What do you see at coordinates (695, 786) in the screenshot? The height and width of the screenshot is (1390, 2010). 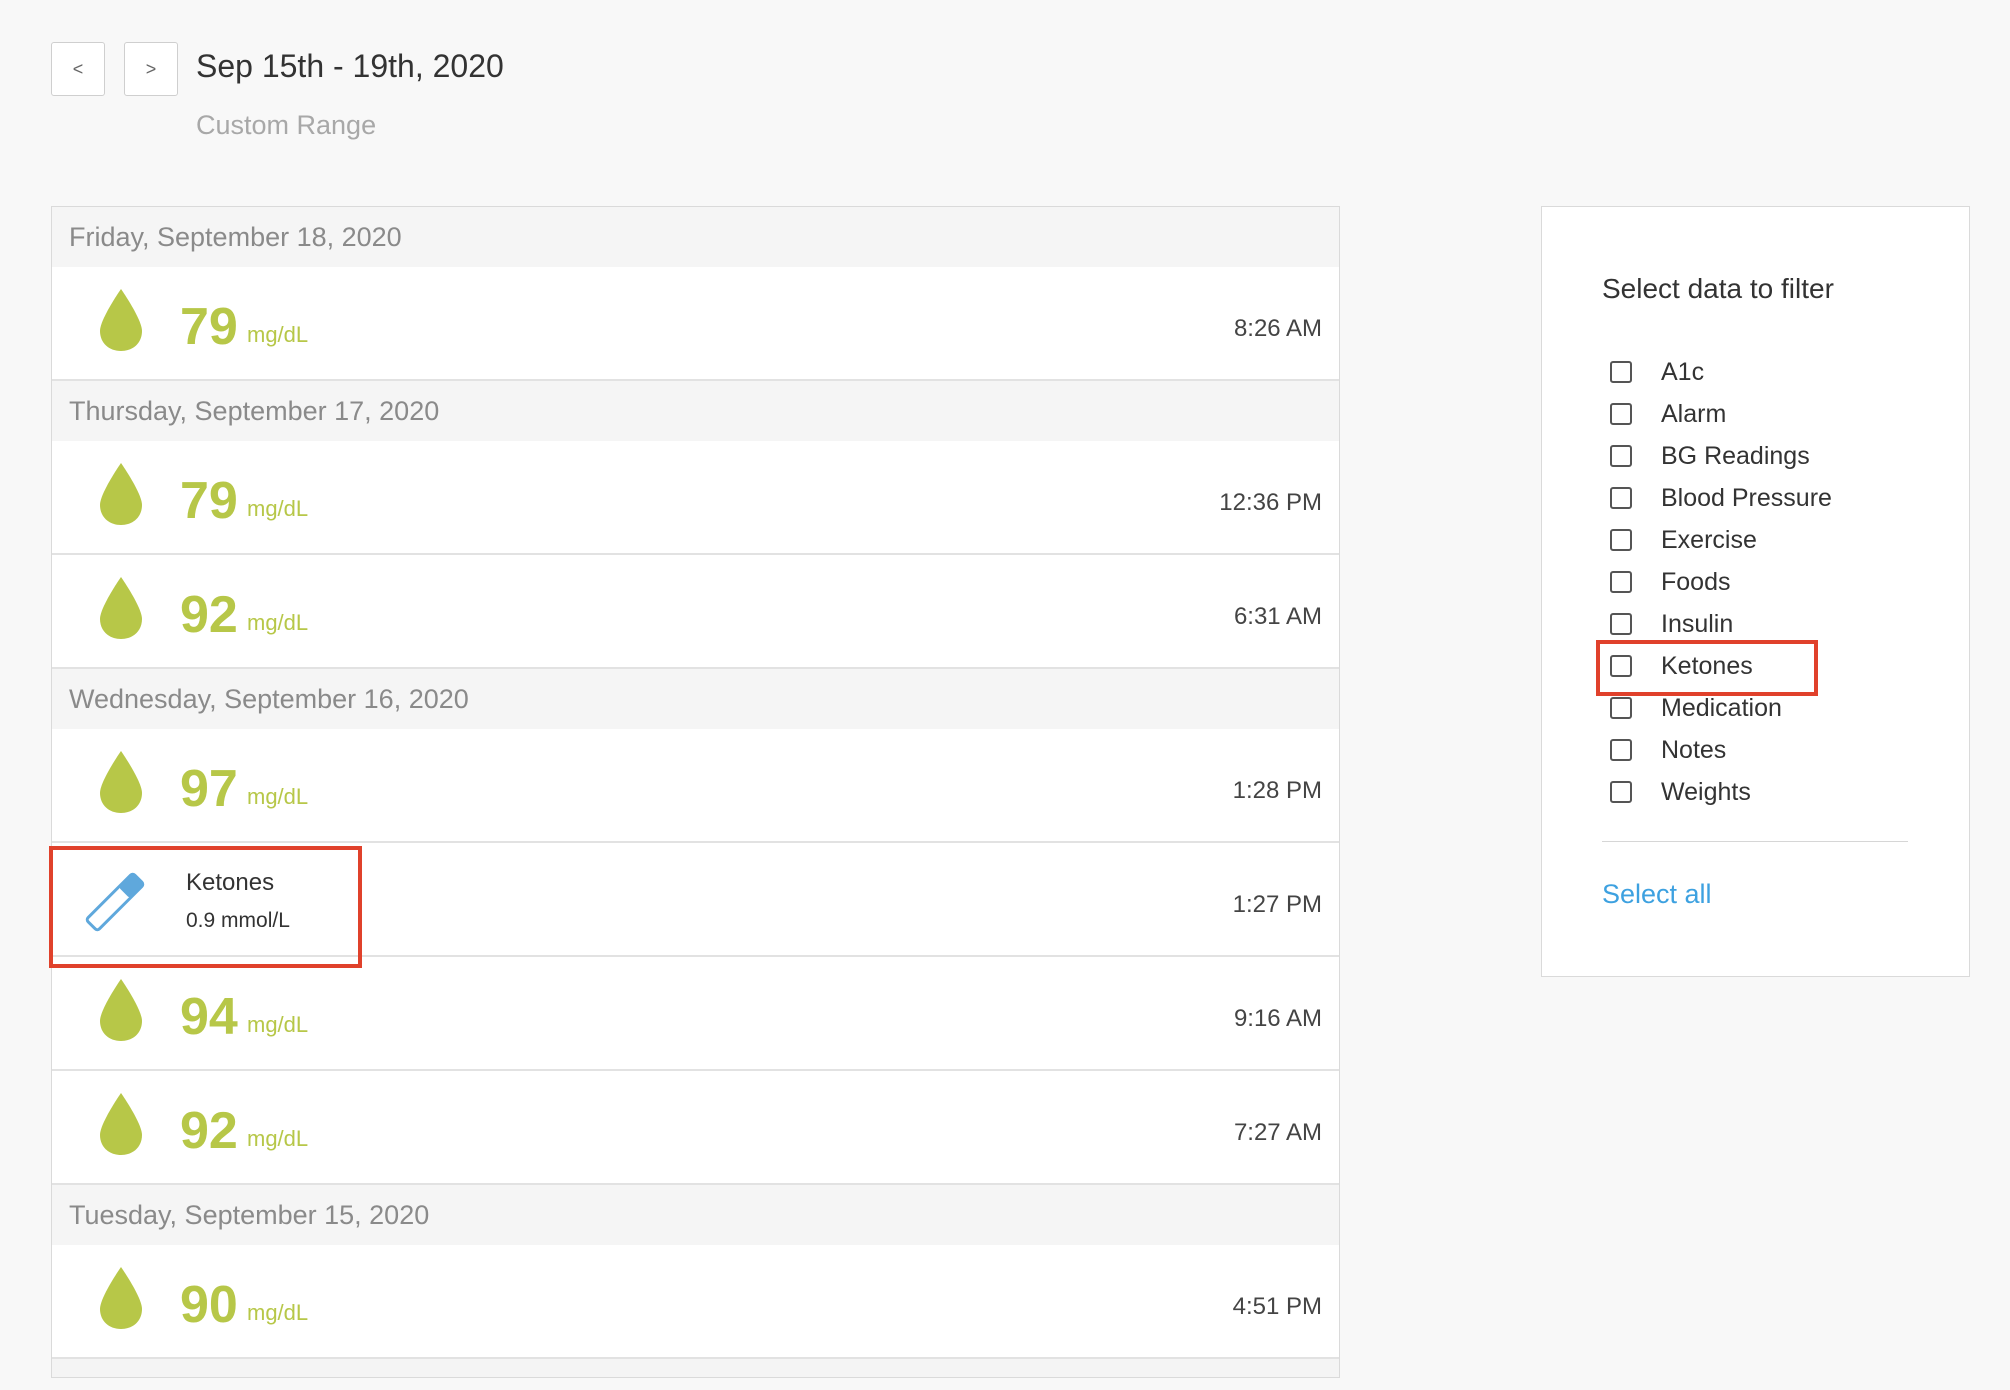 I see `bg-reading-entry: 97 mg/dL 1:28 PM` at bounding box center [695, 786].